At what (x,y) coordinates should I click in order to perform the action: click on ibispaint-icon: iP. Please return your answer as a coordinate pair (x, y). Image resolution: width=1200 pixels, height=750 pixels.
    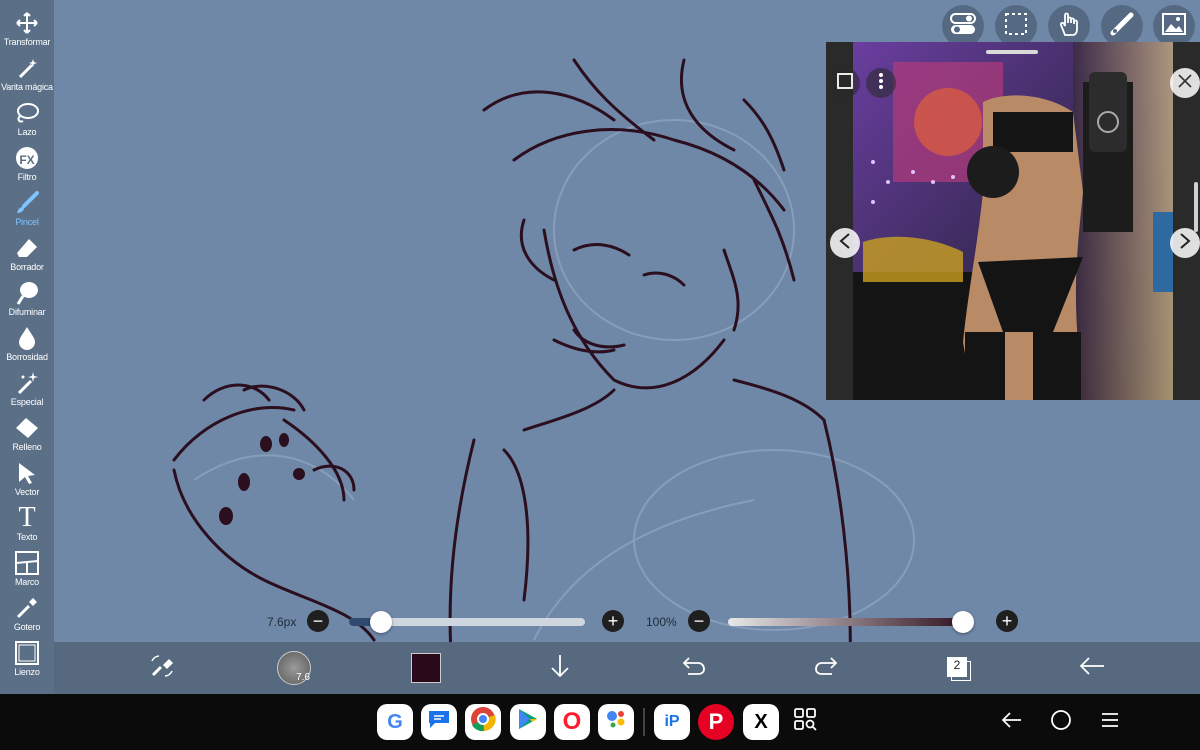
    Looking at the image, I should click on (672, 721).